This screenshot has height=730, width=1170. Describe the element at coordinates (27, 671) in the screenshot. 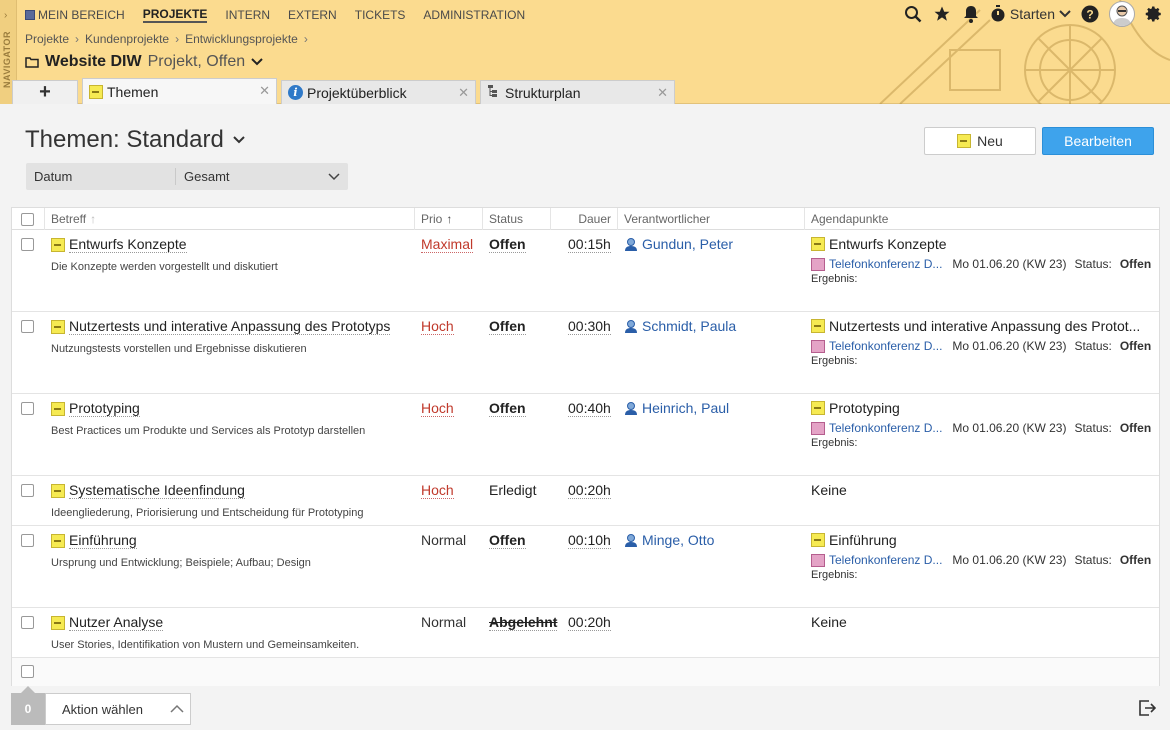

I see `footer-checkbox` at that location.